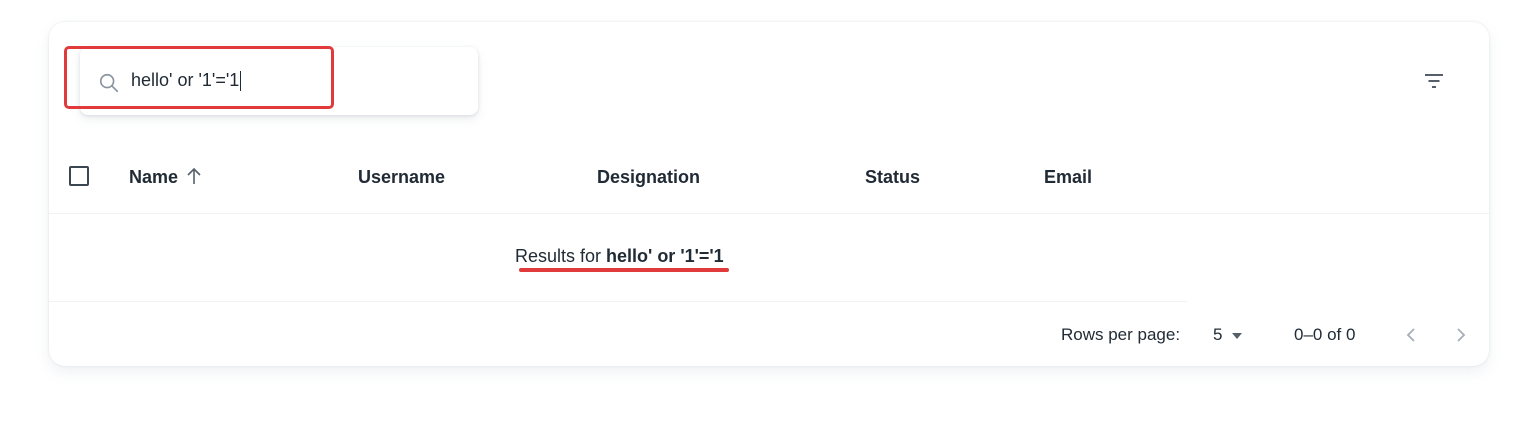  What do you see at coordinates (1068, 177) in the screenshot?
I see `column-header-email: Email` at bounding box center [1068, 177].